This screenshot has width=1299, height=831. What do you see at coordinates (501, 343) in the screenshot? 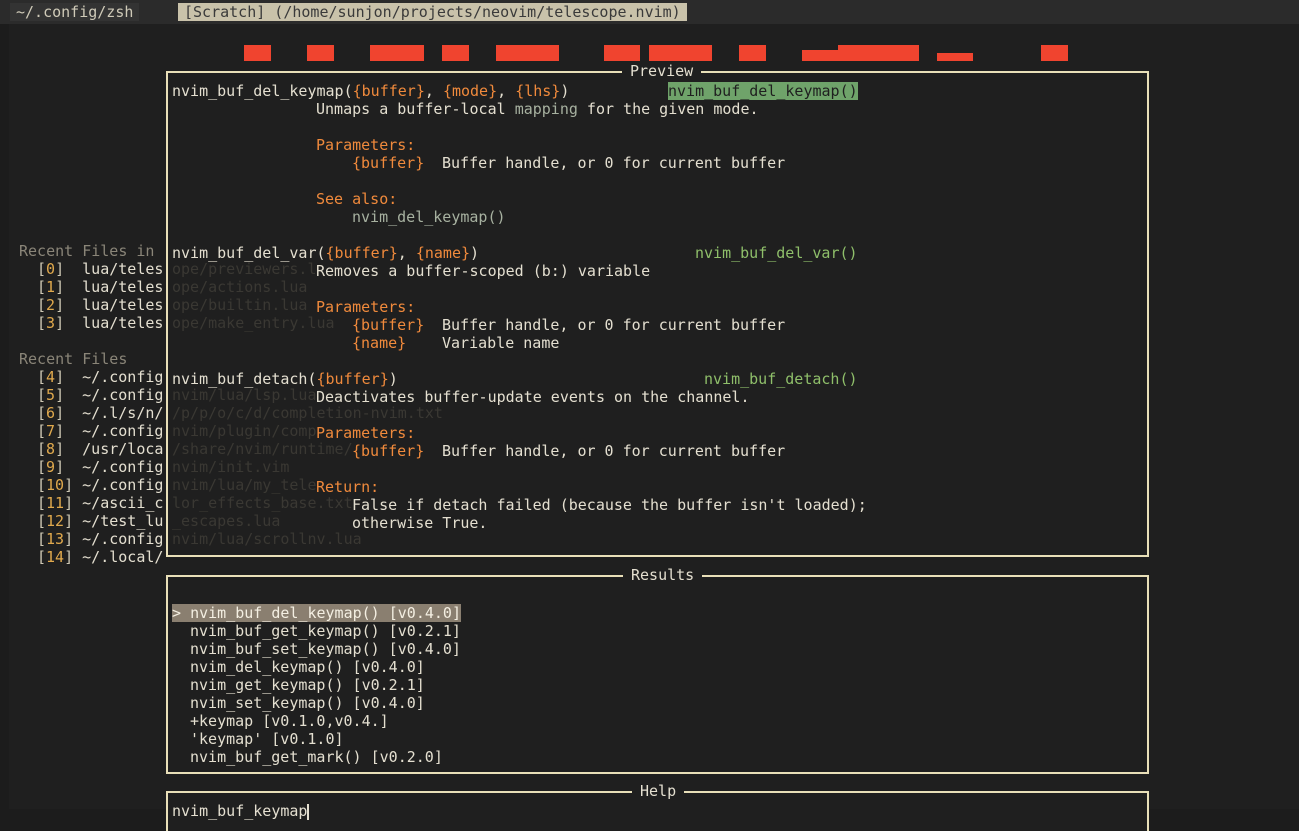
I see `parameter-desc: Variable name` at bounding box center [501, 343].